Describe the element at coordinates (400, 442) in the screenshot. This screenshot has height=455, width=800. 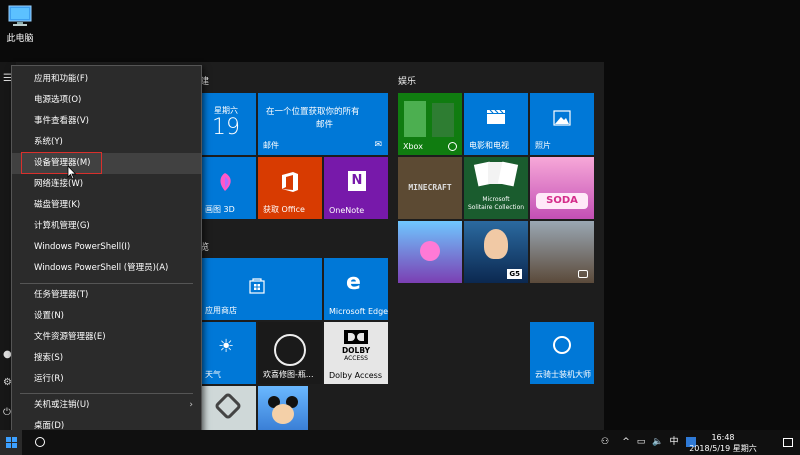
I see `taskbar: ⚇ ^ ▭ 🔈 中 16:48 2018/5/19 星期六` at that location.